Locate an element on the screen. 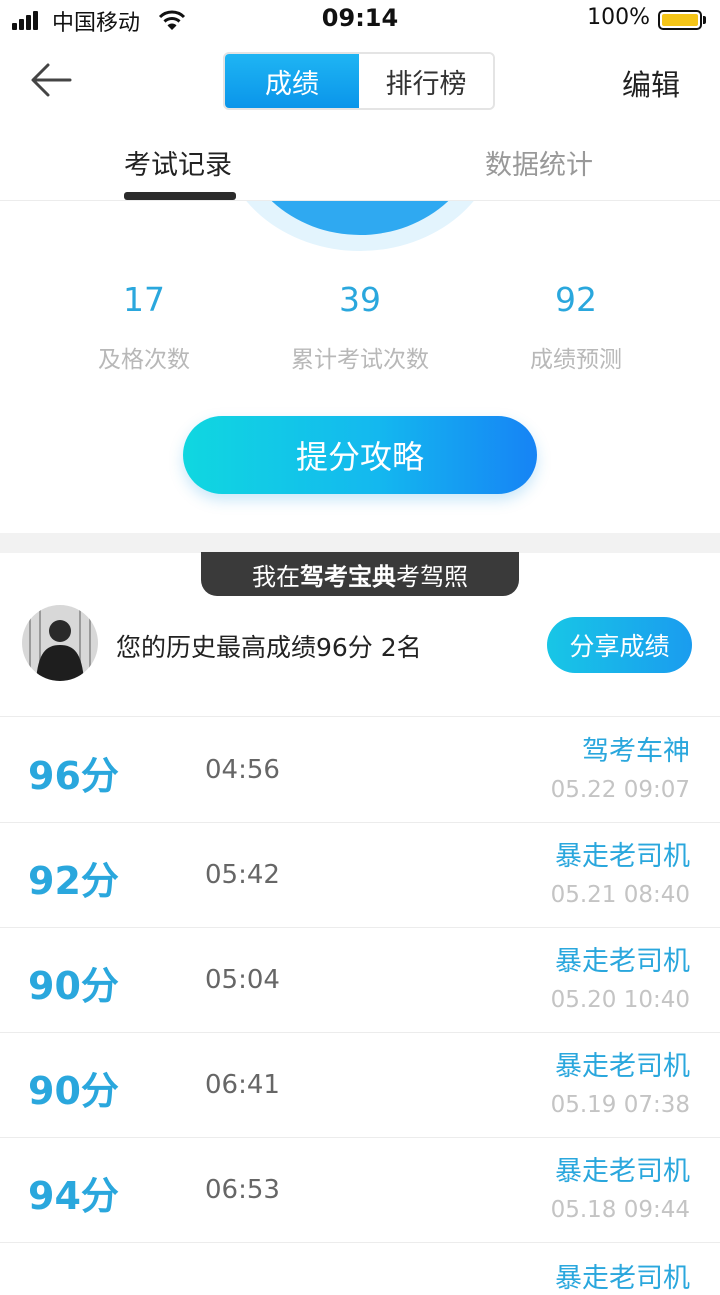  share-score-button: 分享成绩 is located at coordinates (619, 645).